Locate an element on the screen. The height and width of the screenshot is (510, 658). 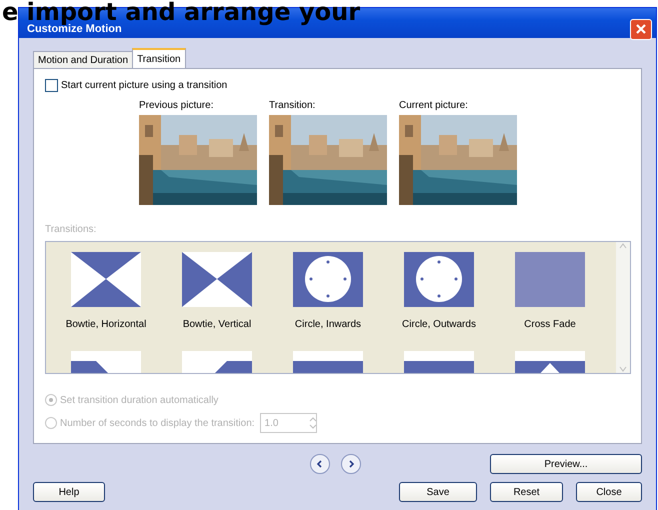
tab: Transition is located at coordinates (159, 58).